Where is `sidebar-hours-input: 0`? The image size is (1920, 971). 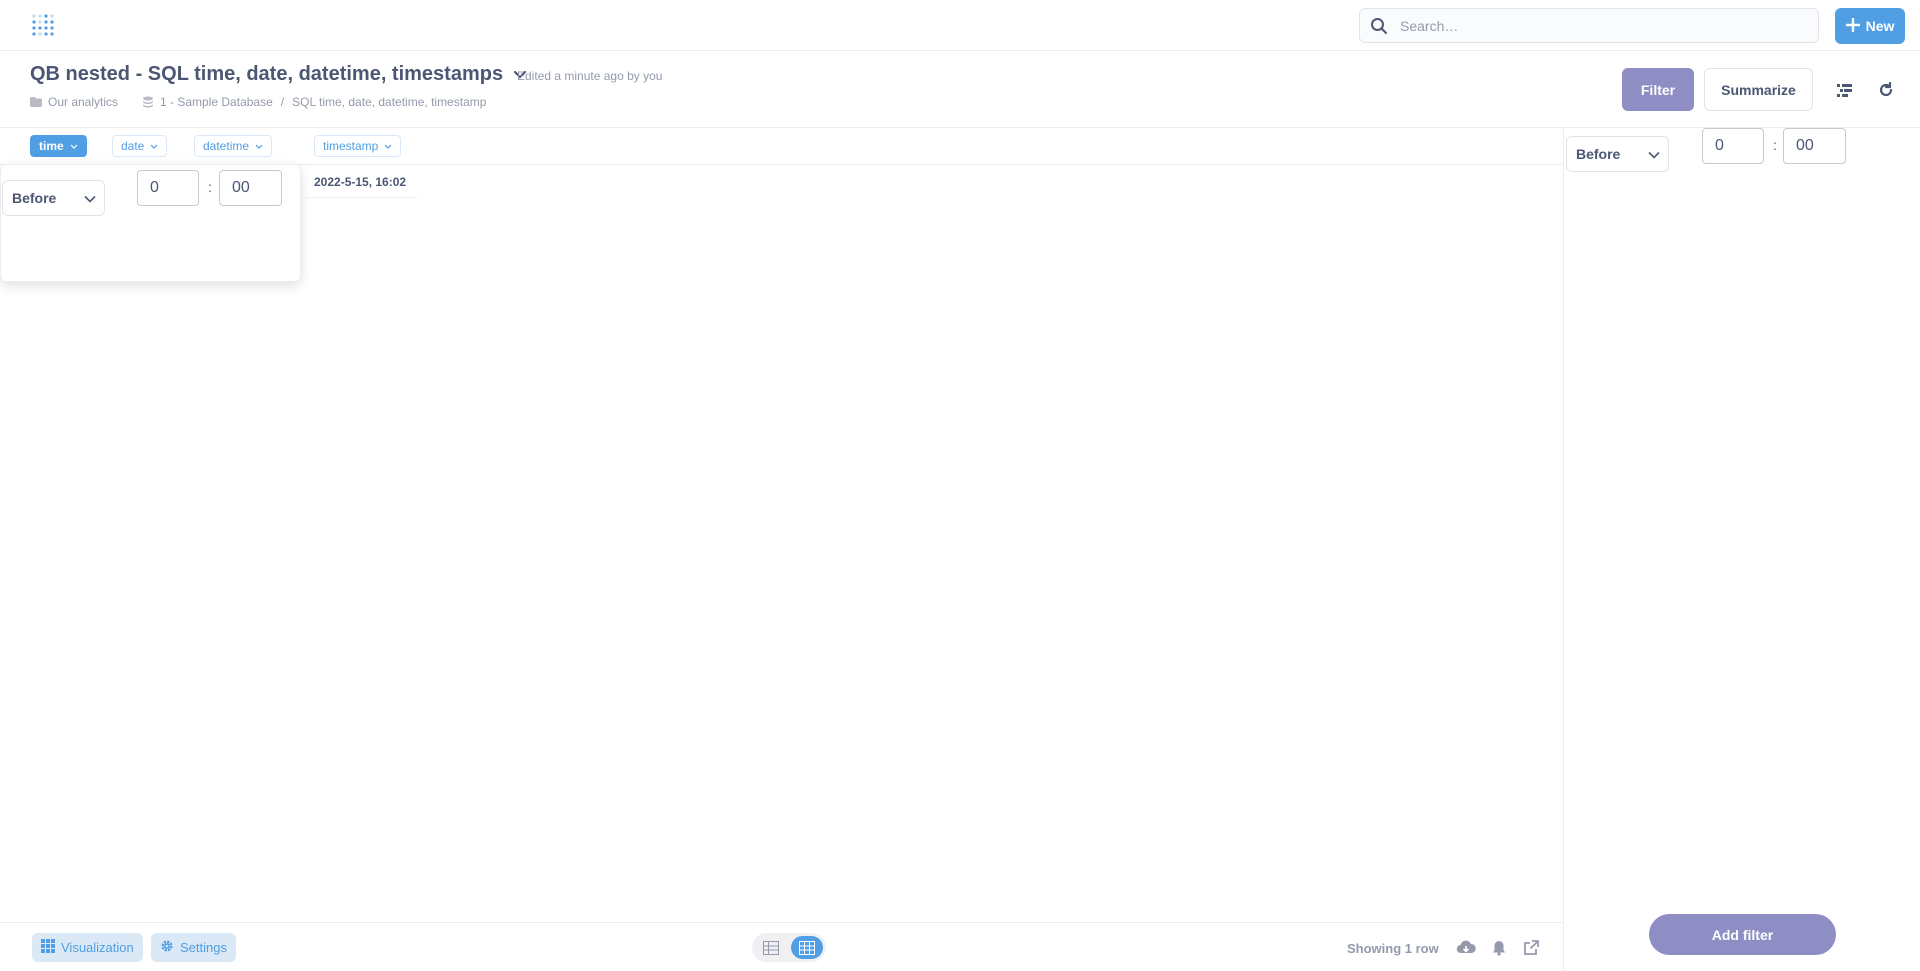 sidebar-hours-input: 0 is located at coordinates (1733, 146).